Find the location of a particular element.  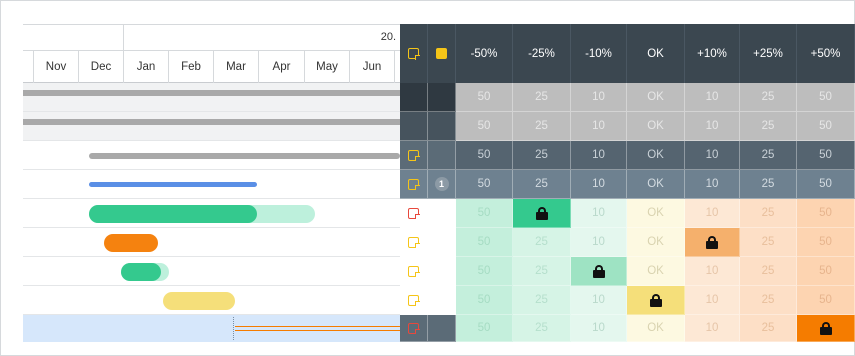

comment-cell: 1 is located at coordinates (442, 184).